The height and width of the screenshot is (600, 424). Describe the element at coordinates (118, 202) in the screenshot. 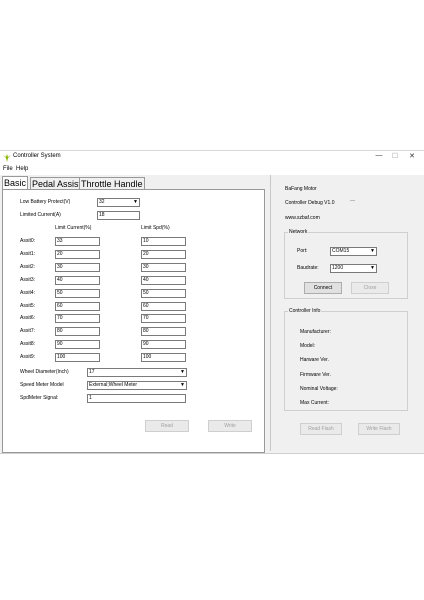

I see `low-battery-select: 32 ▼` at that location.